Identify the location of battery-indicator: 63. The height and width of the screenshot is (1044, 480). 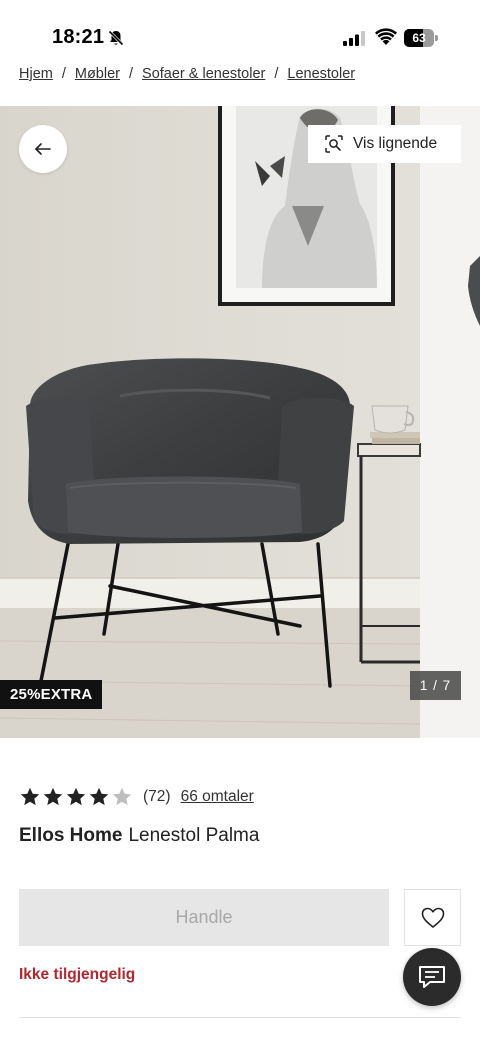
(421, 38).